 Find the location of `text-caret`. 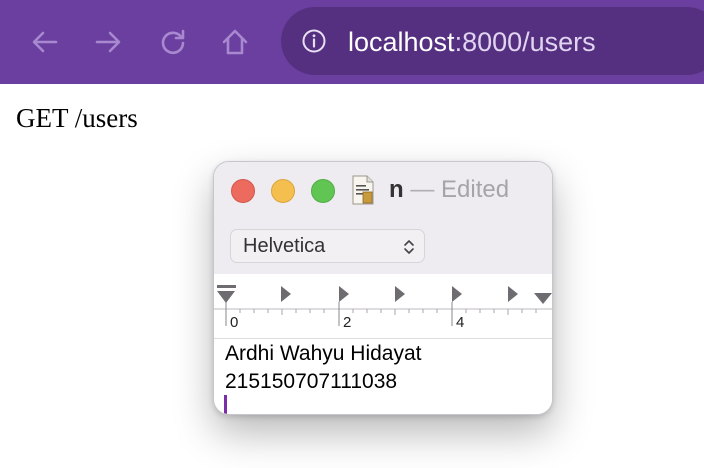

text-caret is located at coordinates (225, 404).